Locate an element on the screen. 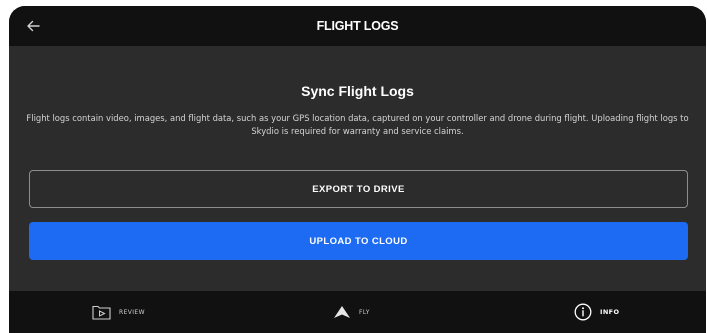 Image resolution: width=707 pixels, height=333 pixels. arrow-up-icon is located at coordinates (342, 312).